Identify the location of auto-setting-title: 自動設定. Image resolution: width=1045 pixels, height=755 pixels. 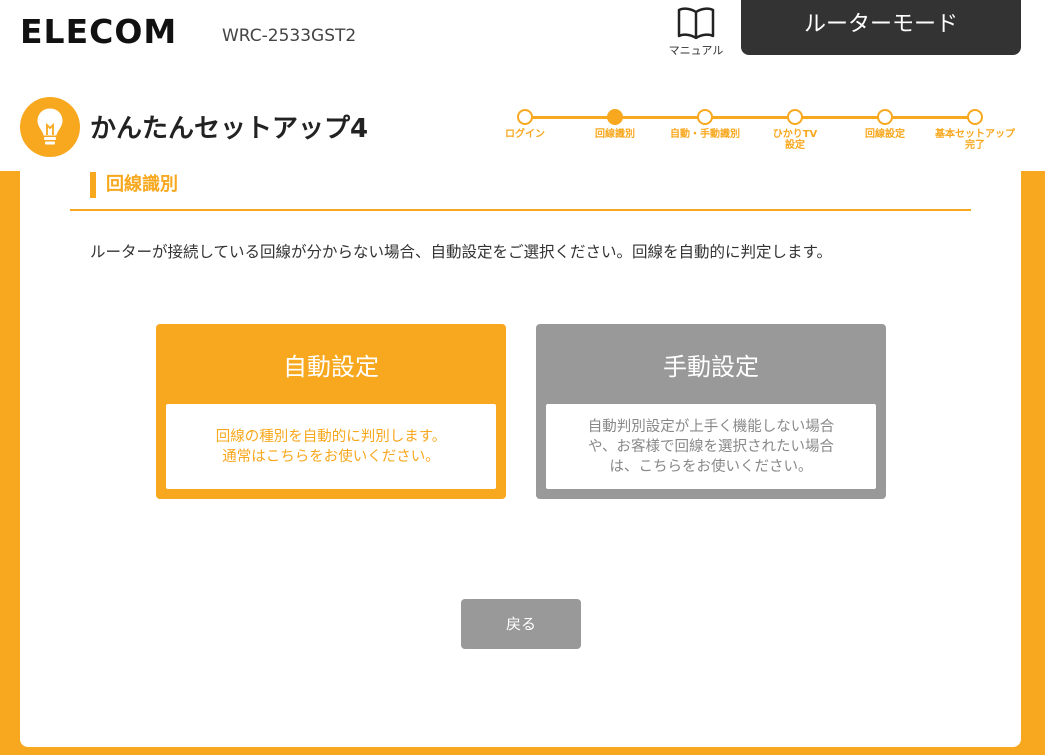
(331, 367).